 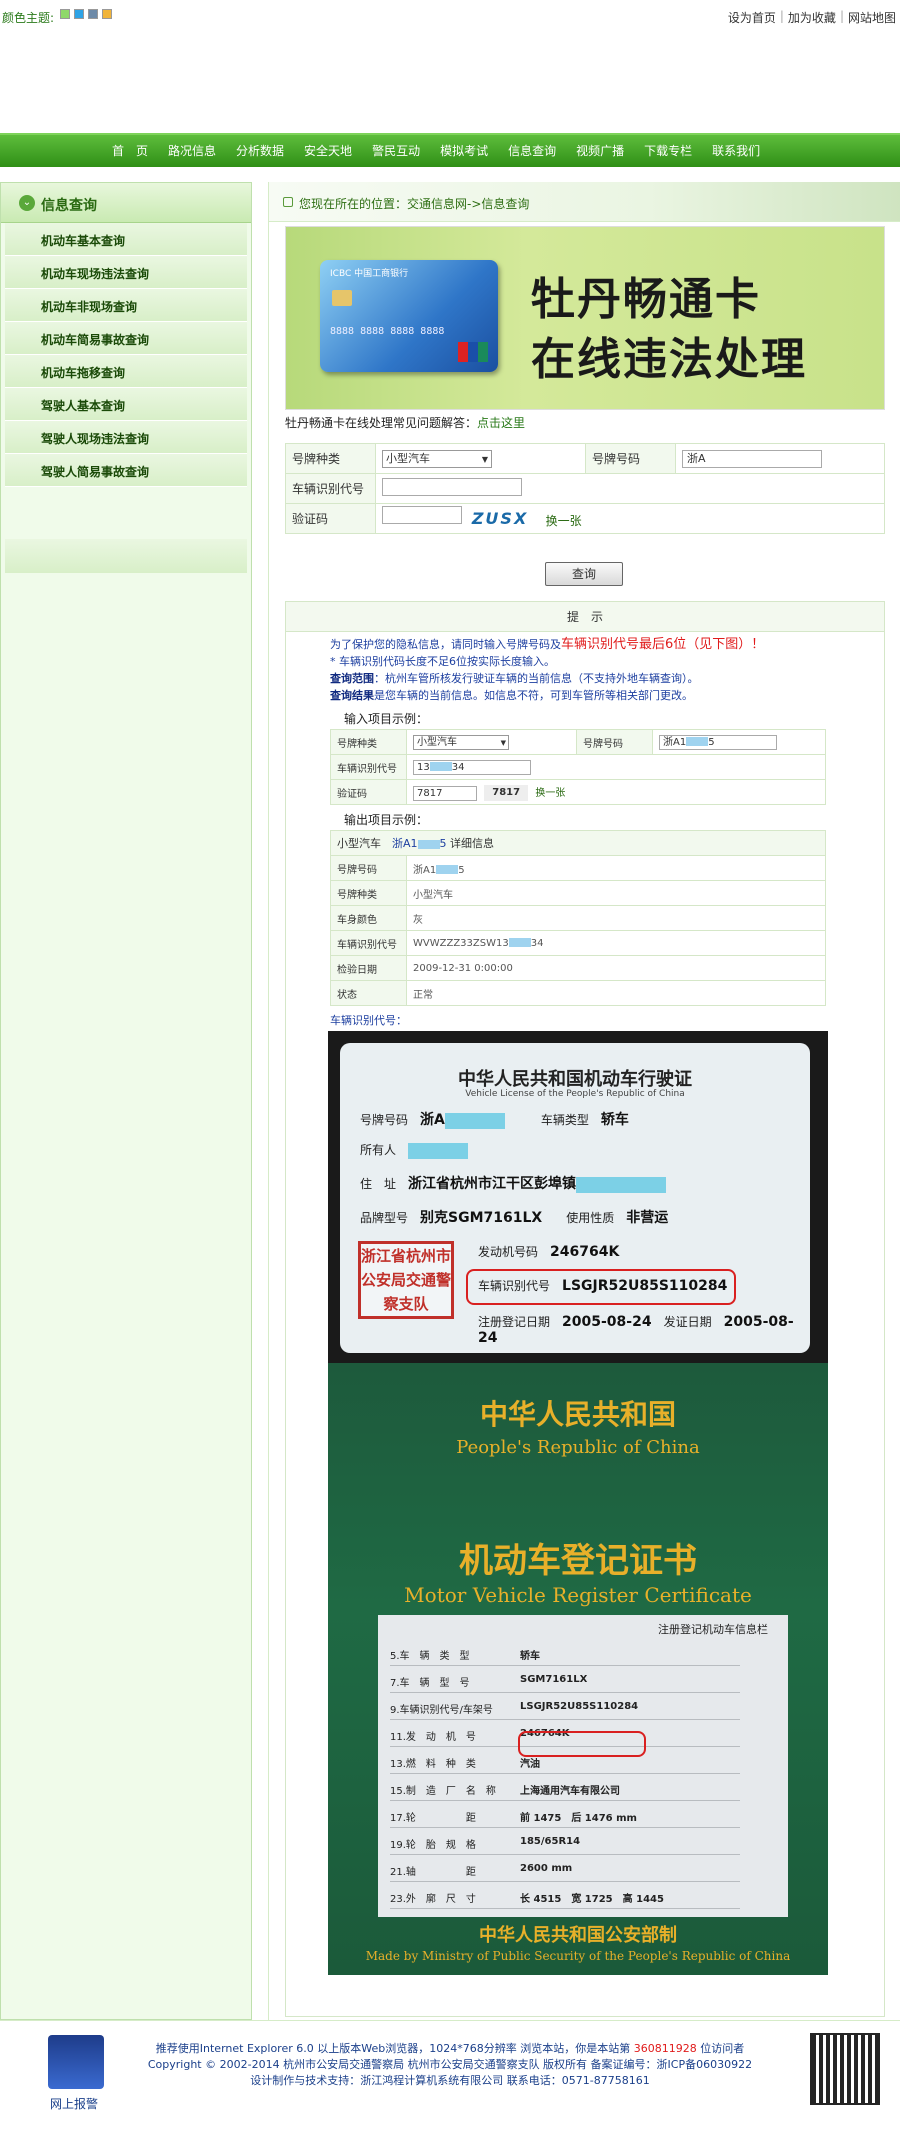 I want to click on example-vin-input: 13 34, so click(x=472, y=767).